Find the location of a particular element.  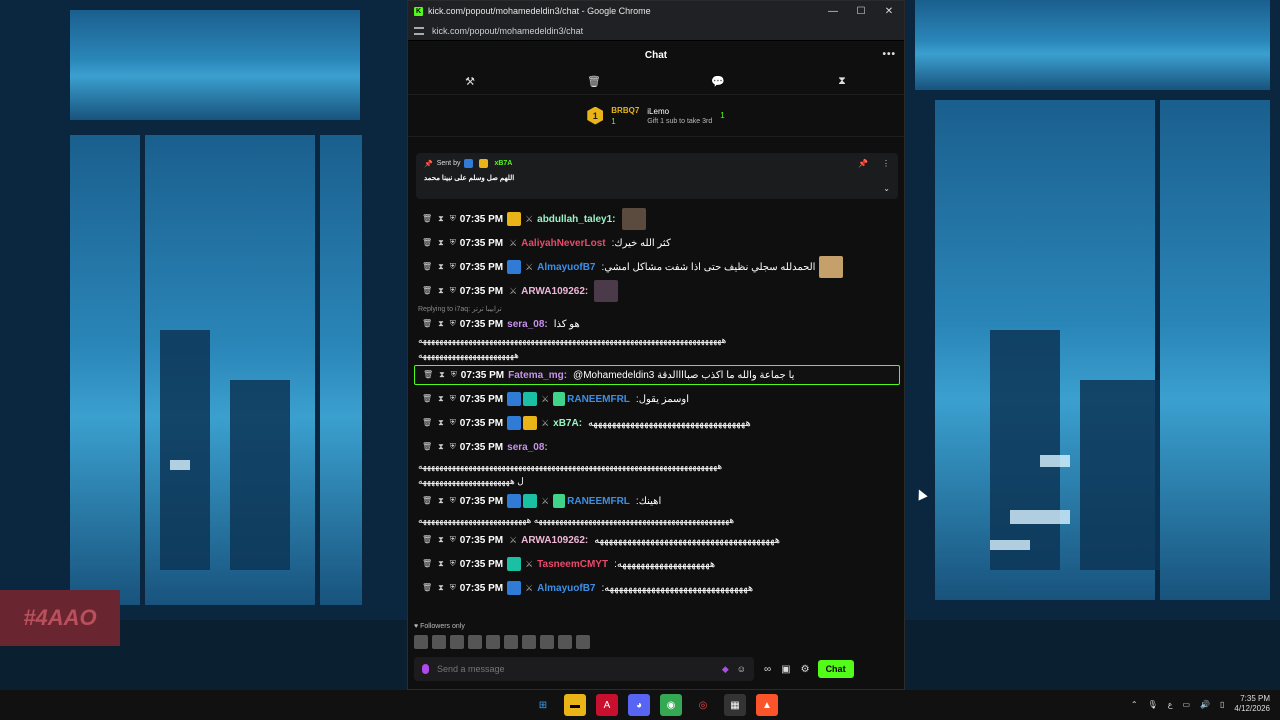

file-explorer-icon: ▬ is located at coordinates (575, 705).